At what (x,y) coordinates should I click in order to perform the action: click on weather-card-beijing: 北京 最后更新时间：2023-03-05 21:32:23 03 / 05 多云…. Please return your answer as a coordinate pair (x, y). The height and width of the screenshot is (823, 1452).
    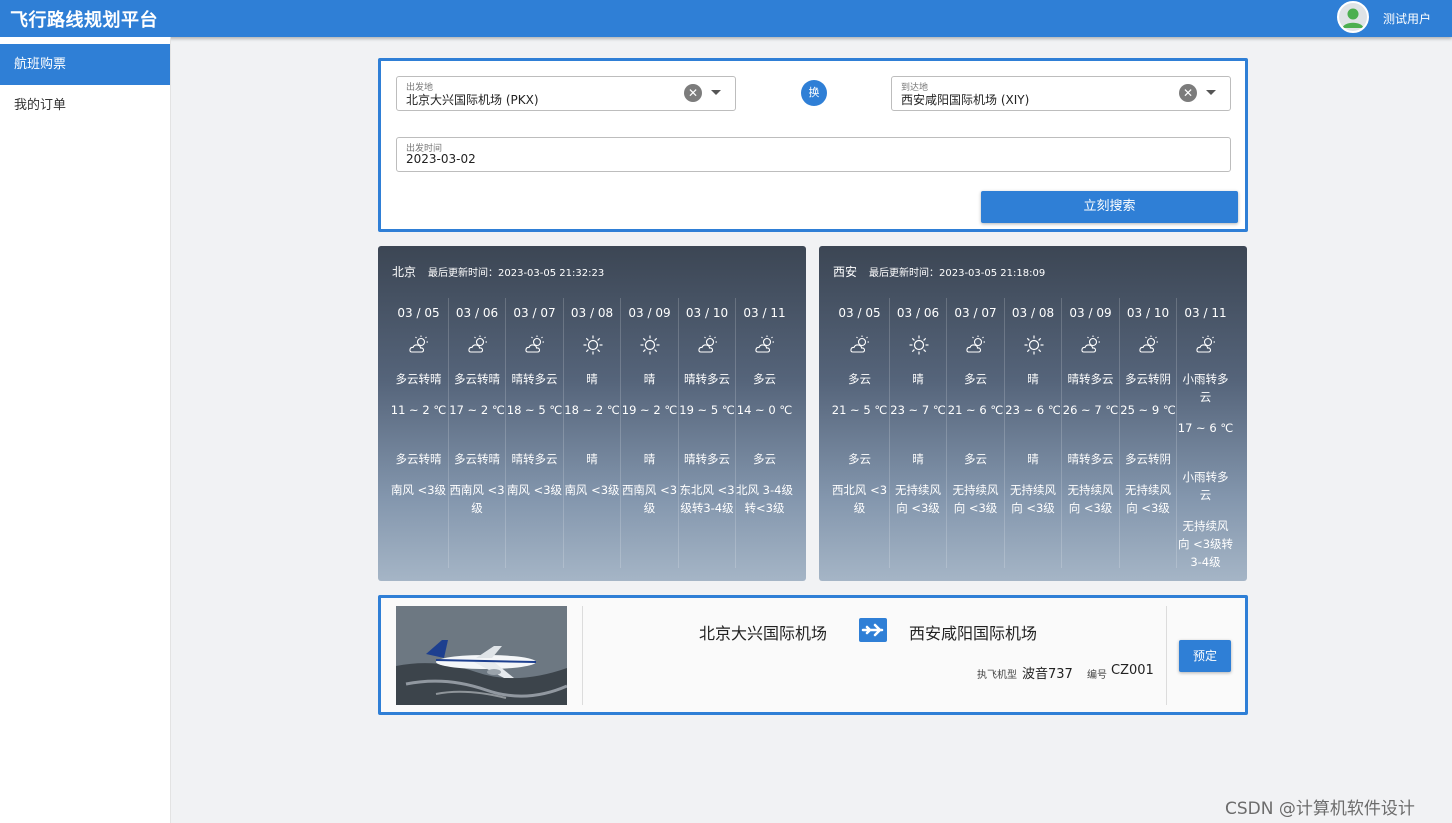
    Looking at the image, I should click on (592, 413).